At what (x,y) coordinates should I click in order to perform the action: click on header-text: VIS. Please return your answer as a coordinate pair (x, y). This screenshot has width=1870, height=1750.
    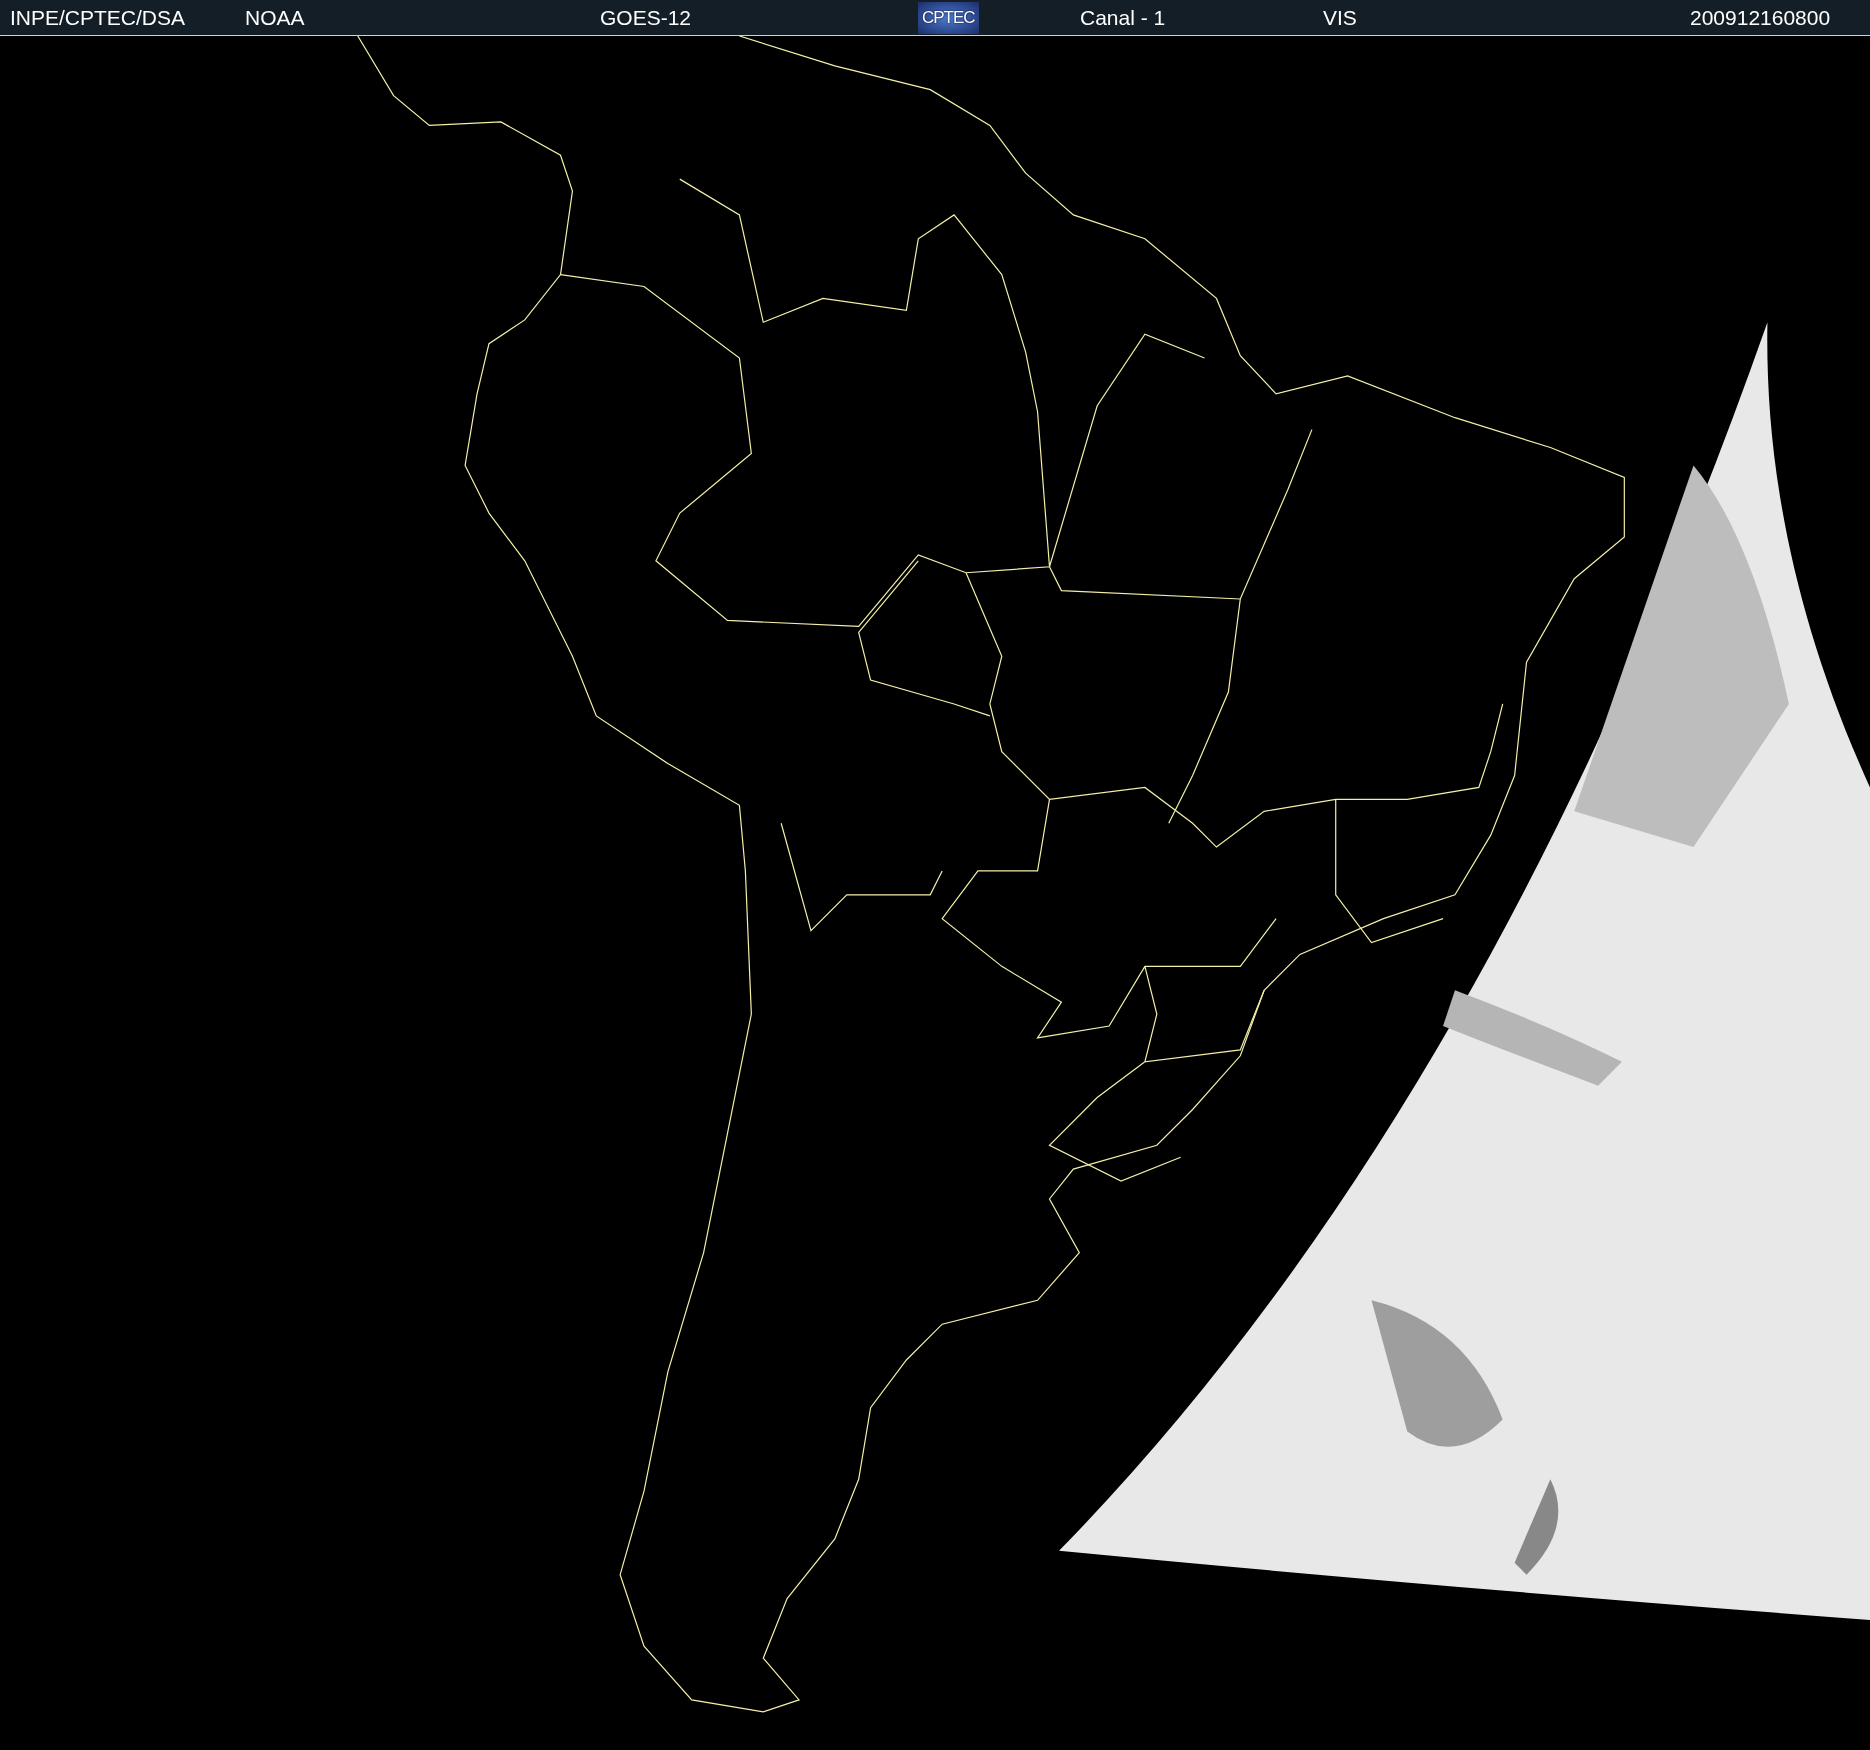
    Looking at the image, I should click on (1340, 17).